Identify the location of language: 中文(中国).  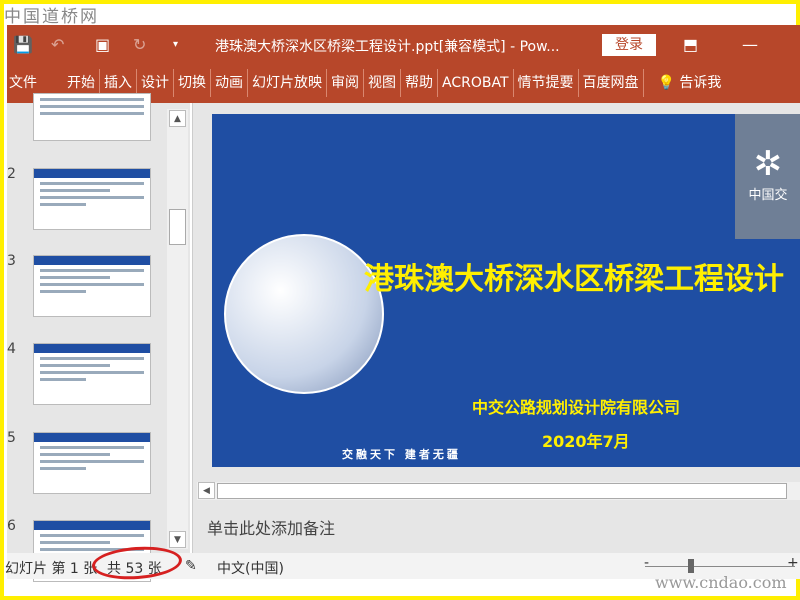
(250, 568).